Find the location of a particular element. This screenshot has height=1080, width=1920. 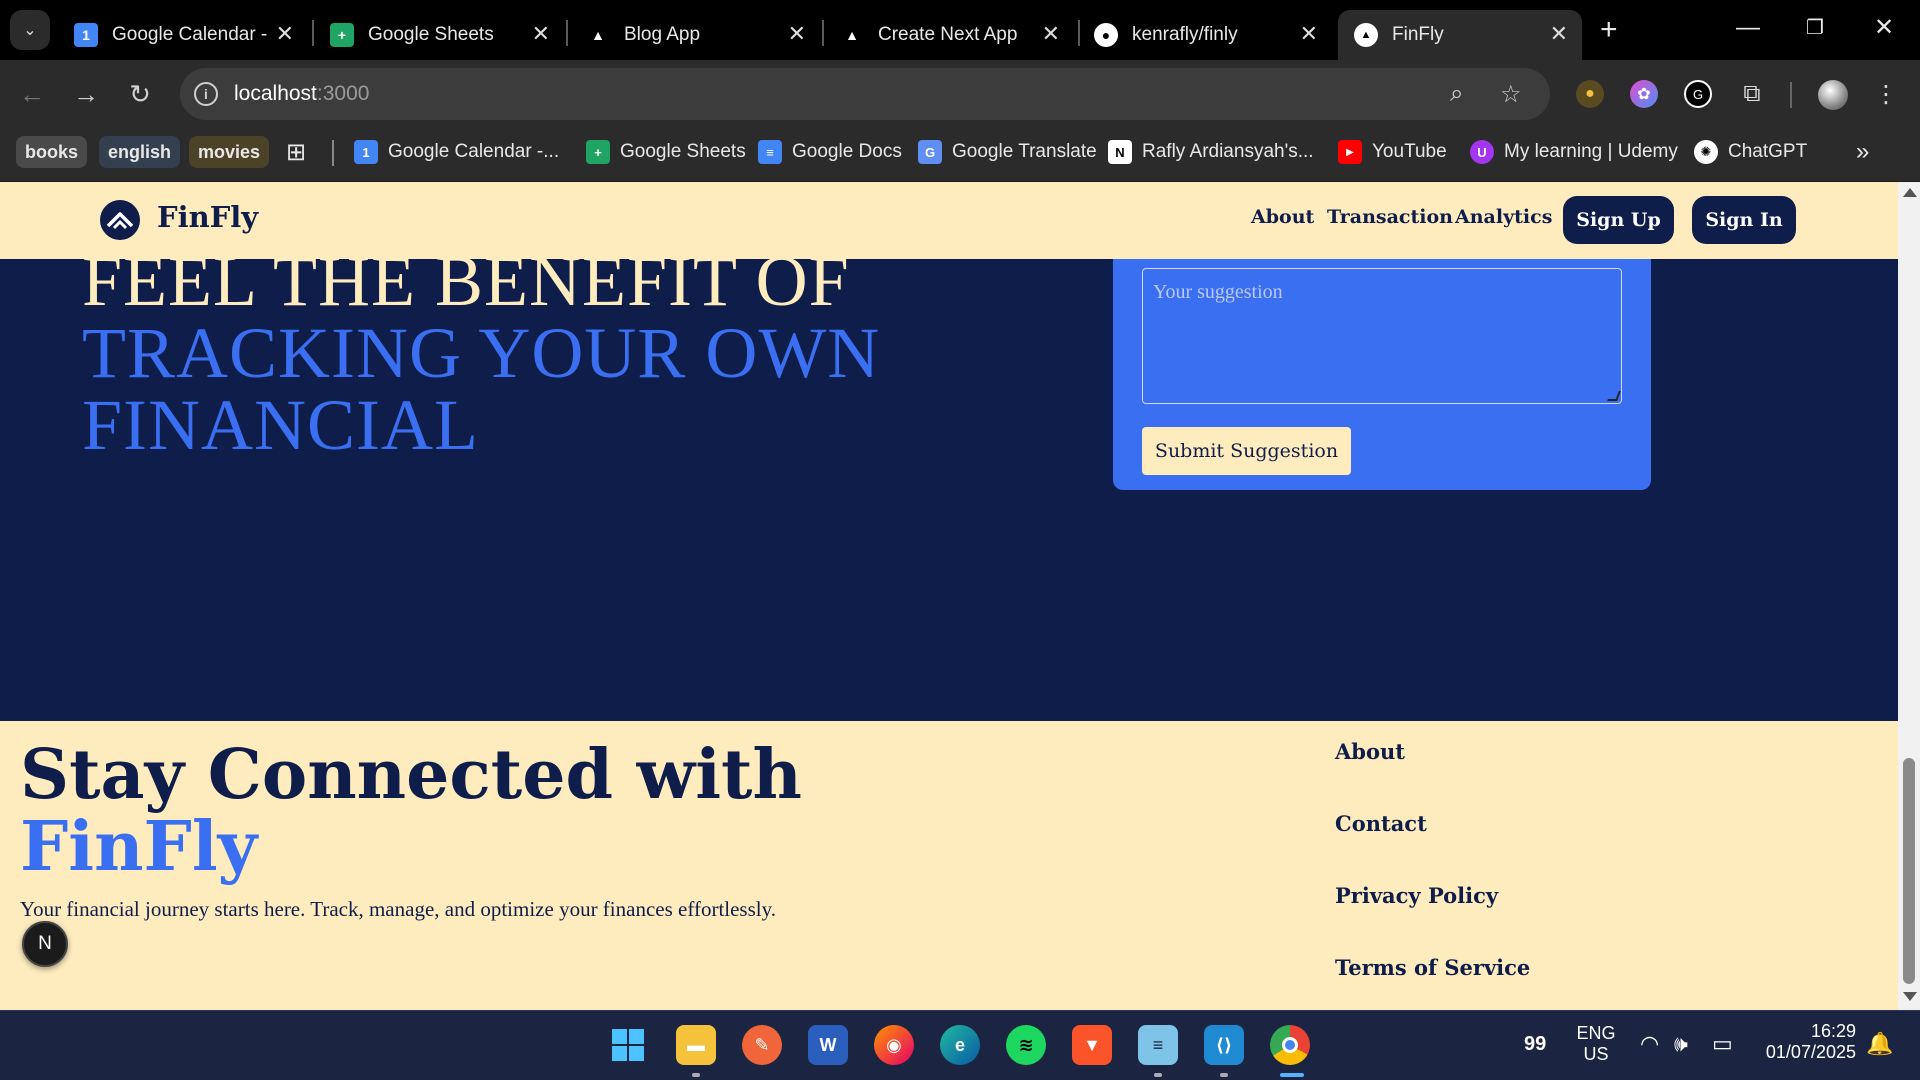

language-indicator: ENG US is located at coordinates (1596, 1044).